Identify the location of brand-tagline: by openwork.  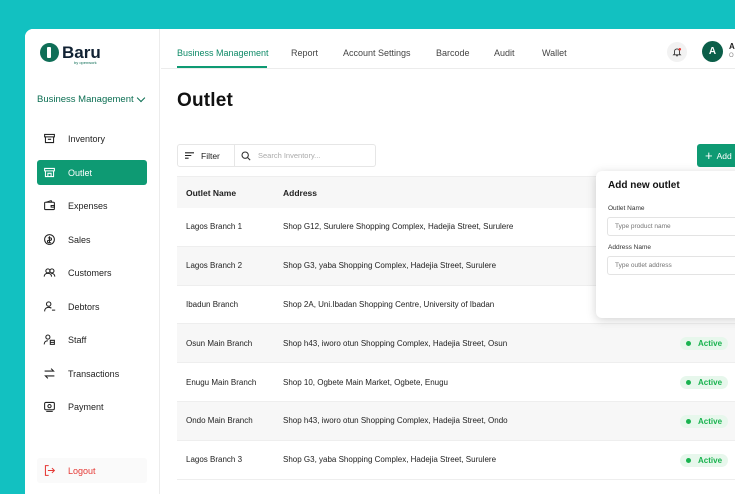
(85, 62).